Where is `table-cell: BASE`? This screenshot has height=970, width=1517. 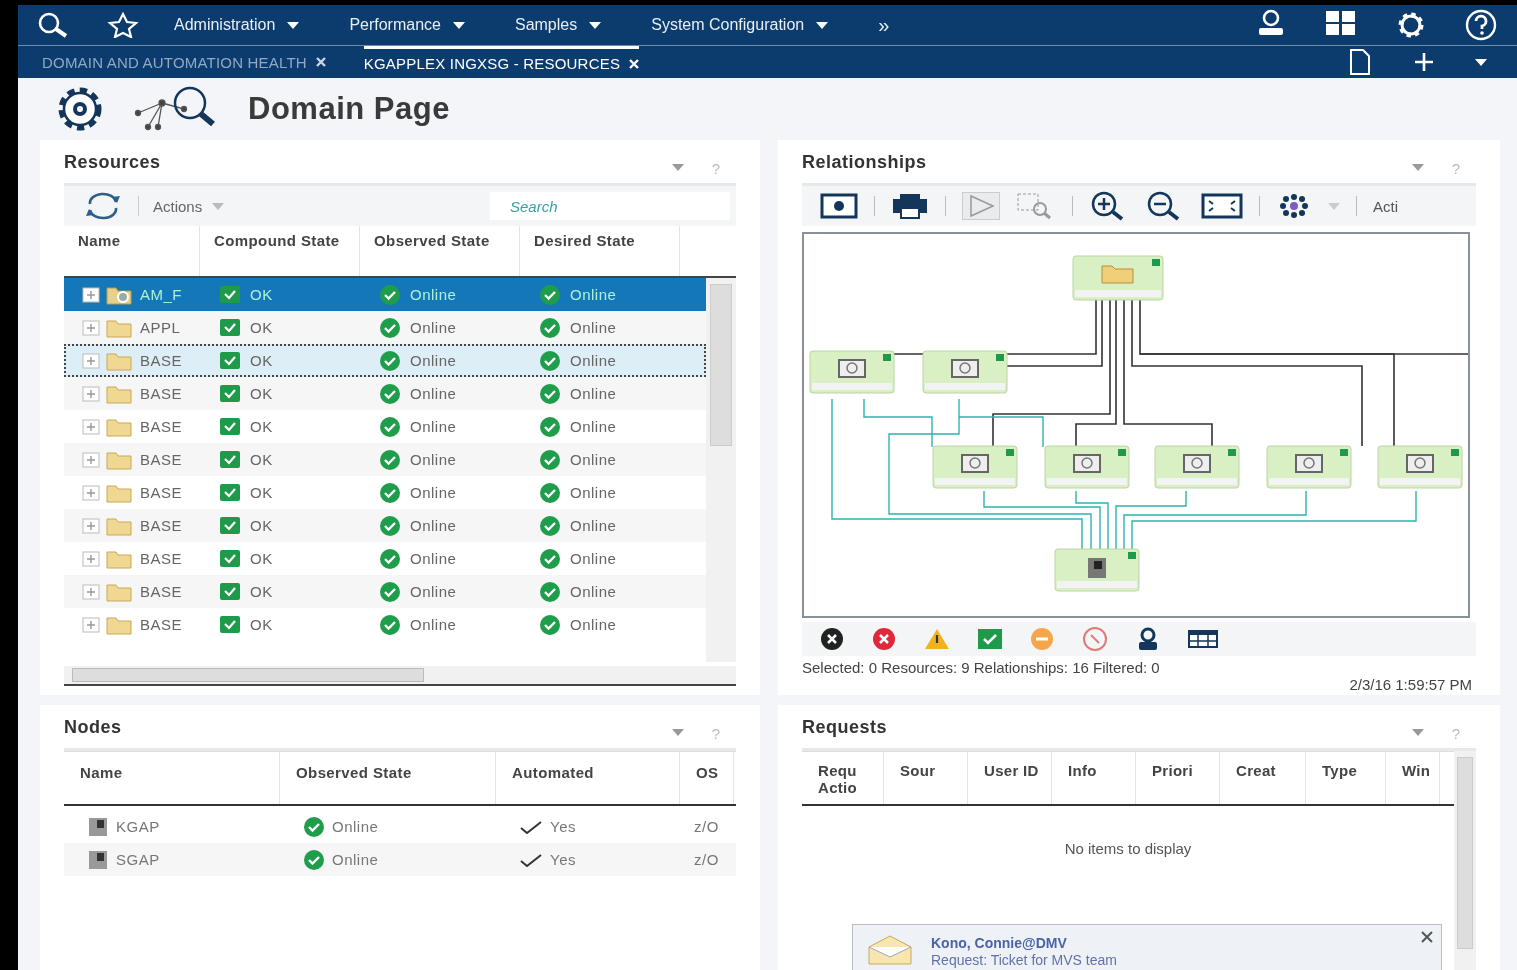
table-cell: BASE is located at coordinates (161, 525).